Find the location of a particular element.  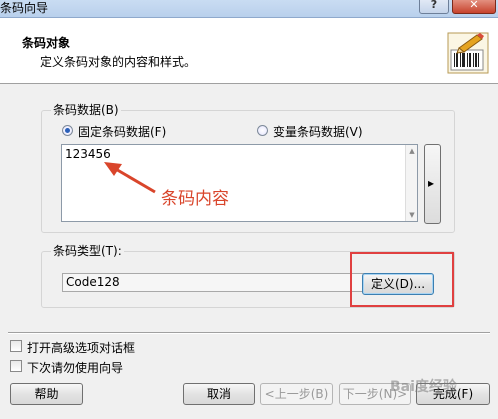

barcode-pencil-icon is located at coordinates (468, 53).